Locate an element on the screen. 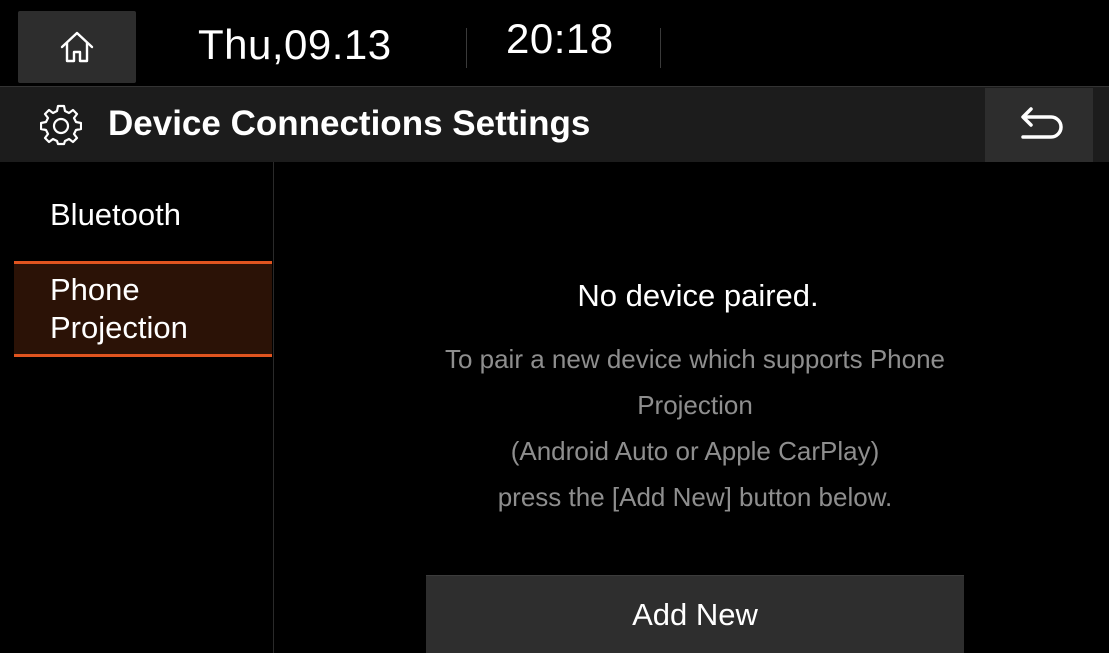 This screenshot has height=653, width=1109. sidebar-item-label: Bluetooth is located at coordinates (115, 214).